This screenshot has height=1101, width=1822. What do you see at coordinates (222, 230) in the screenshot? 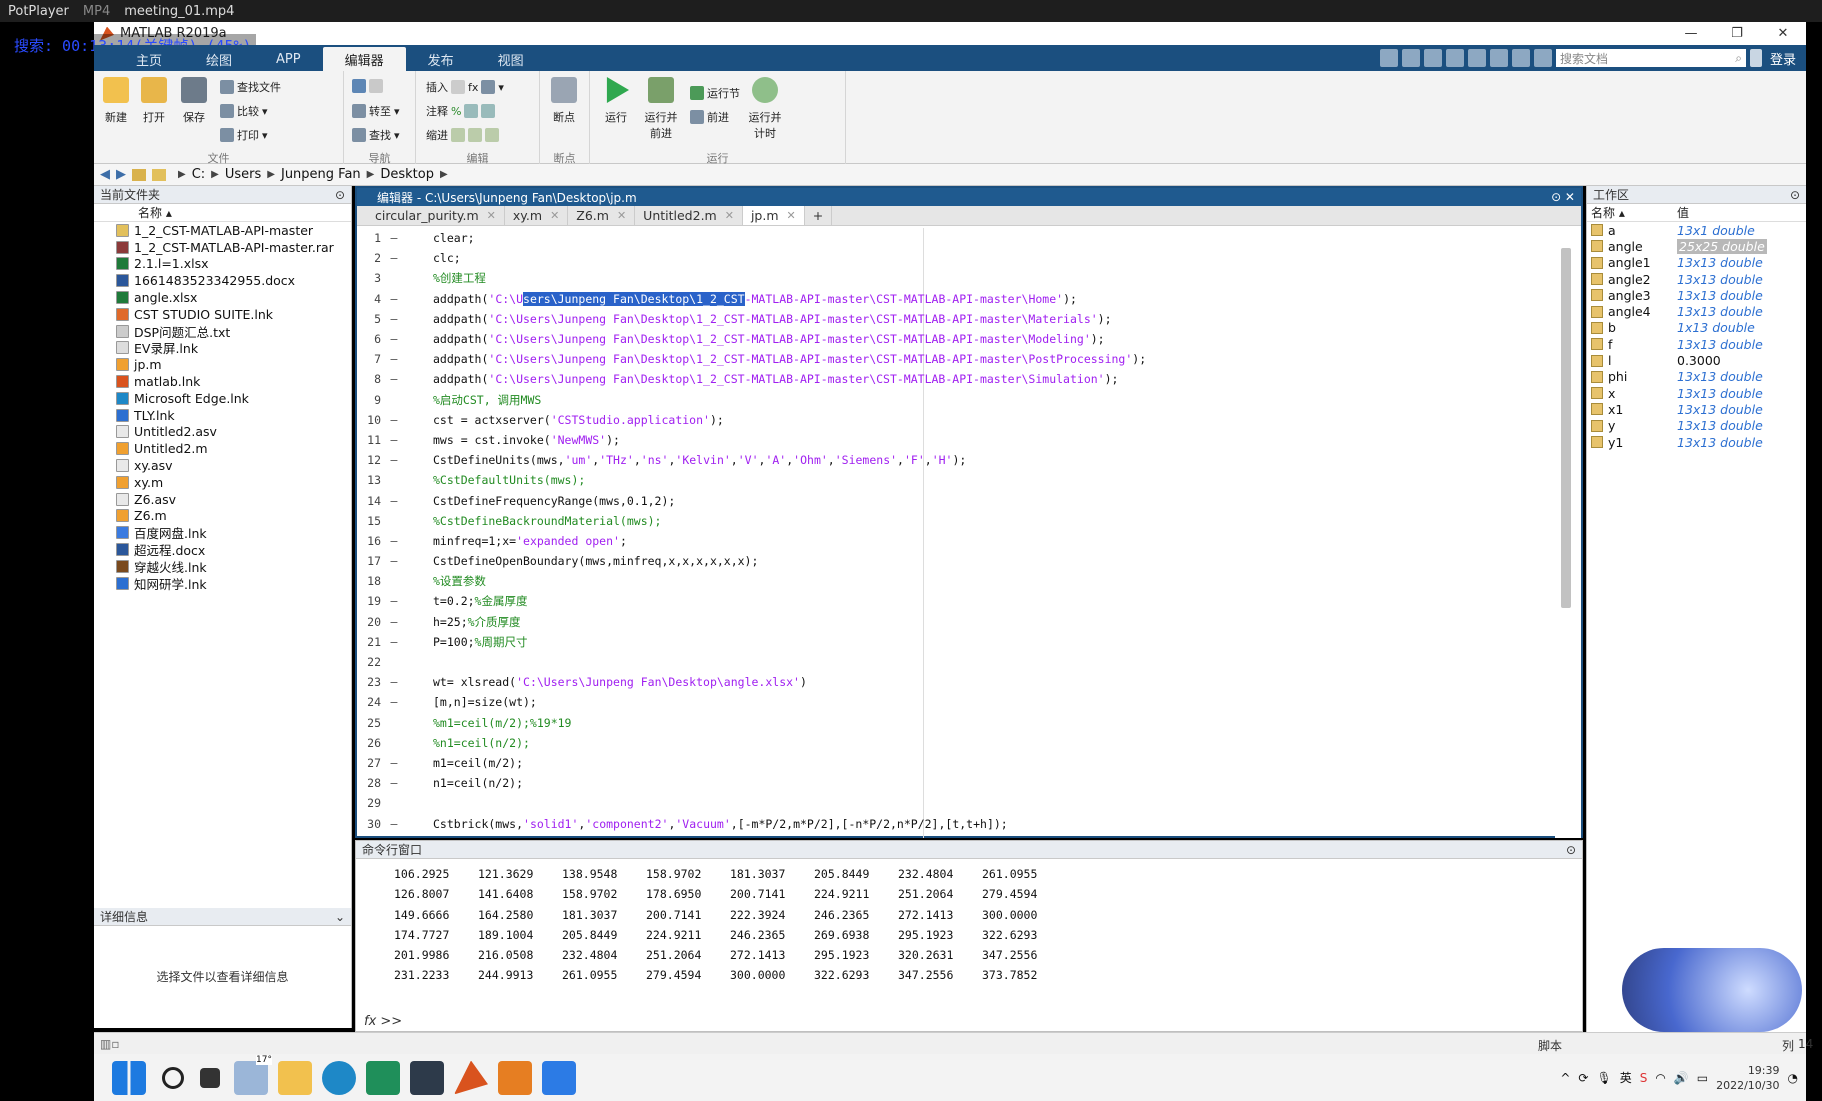
I see `file-item: 1_2_CST-MATLAB-API-master` at bounding box center [222, 230].